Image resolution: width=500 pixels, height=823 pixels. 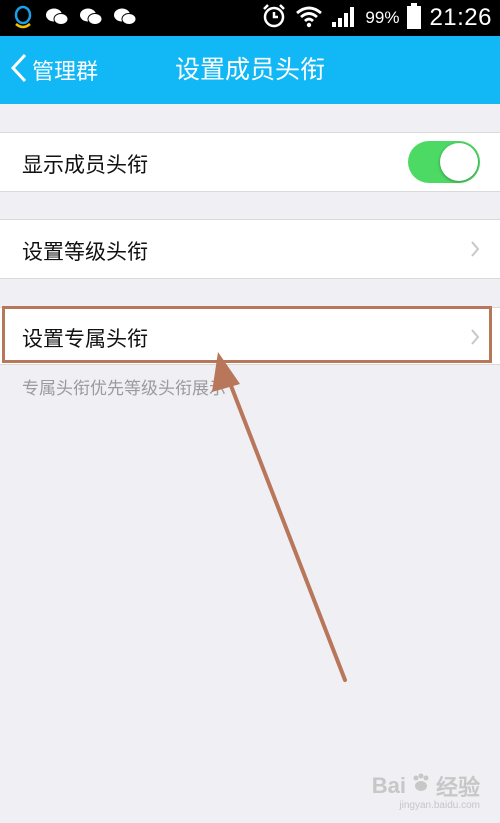 What do you see at coordinates (388, 785) in the screenshot?
I see `watermark-brand: Bai` at bounding box center [388, 785].